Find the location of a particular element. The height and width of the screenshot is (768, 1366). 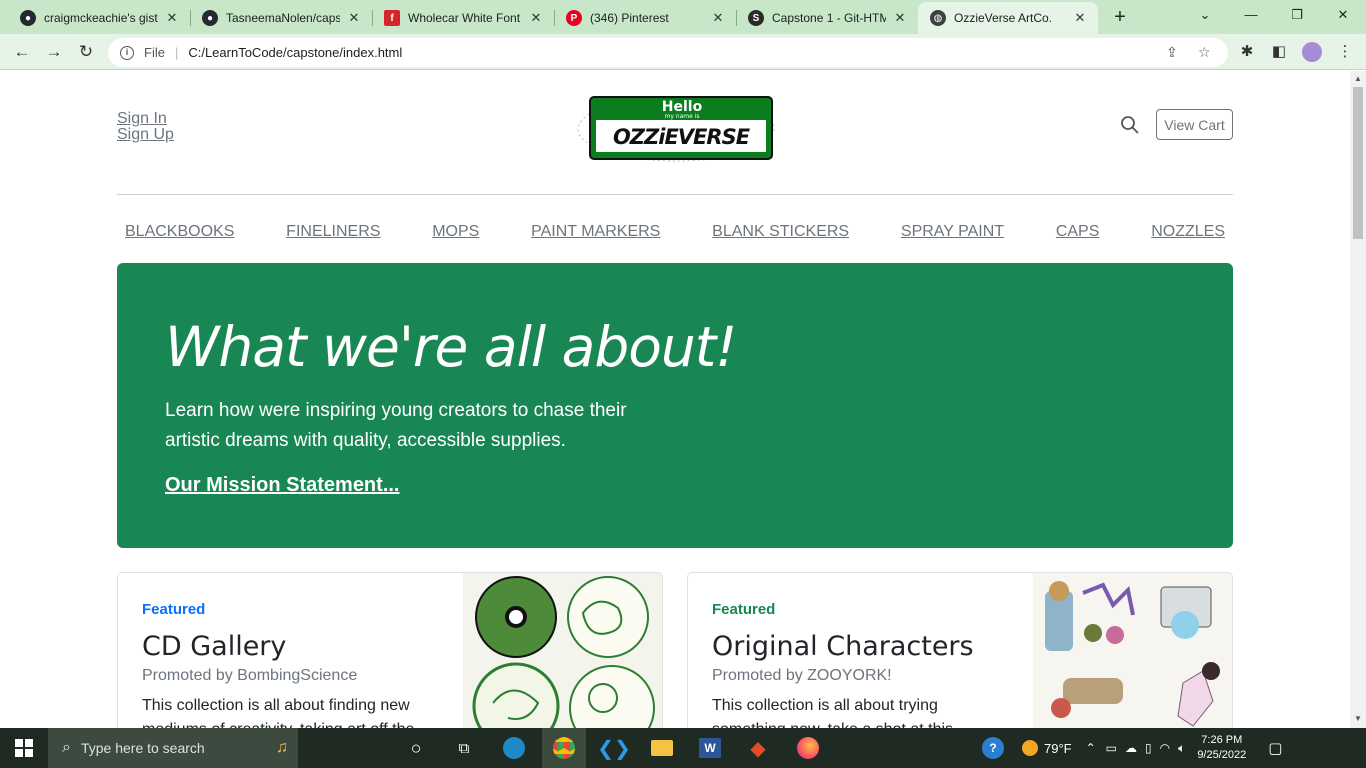

wifi-icon: ◠ is located at coordinates (1165, 748).